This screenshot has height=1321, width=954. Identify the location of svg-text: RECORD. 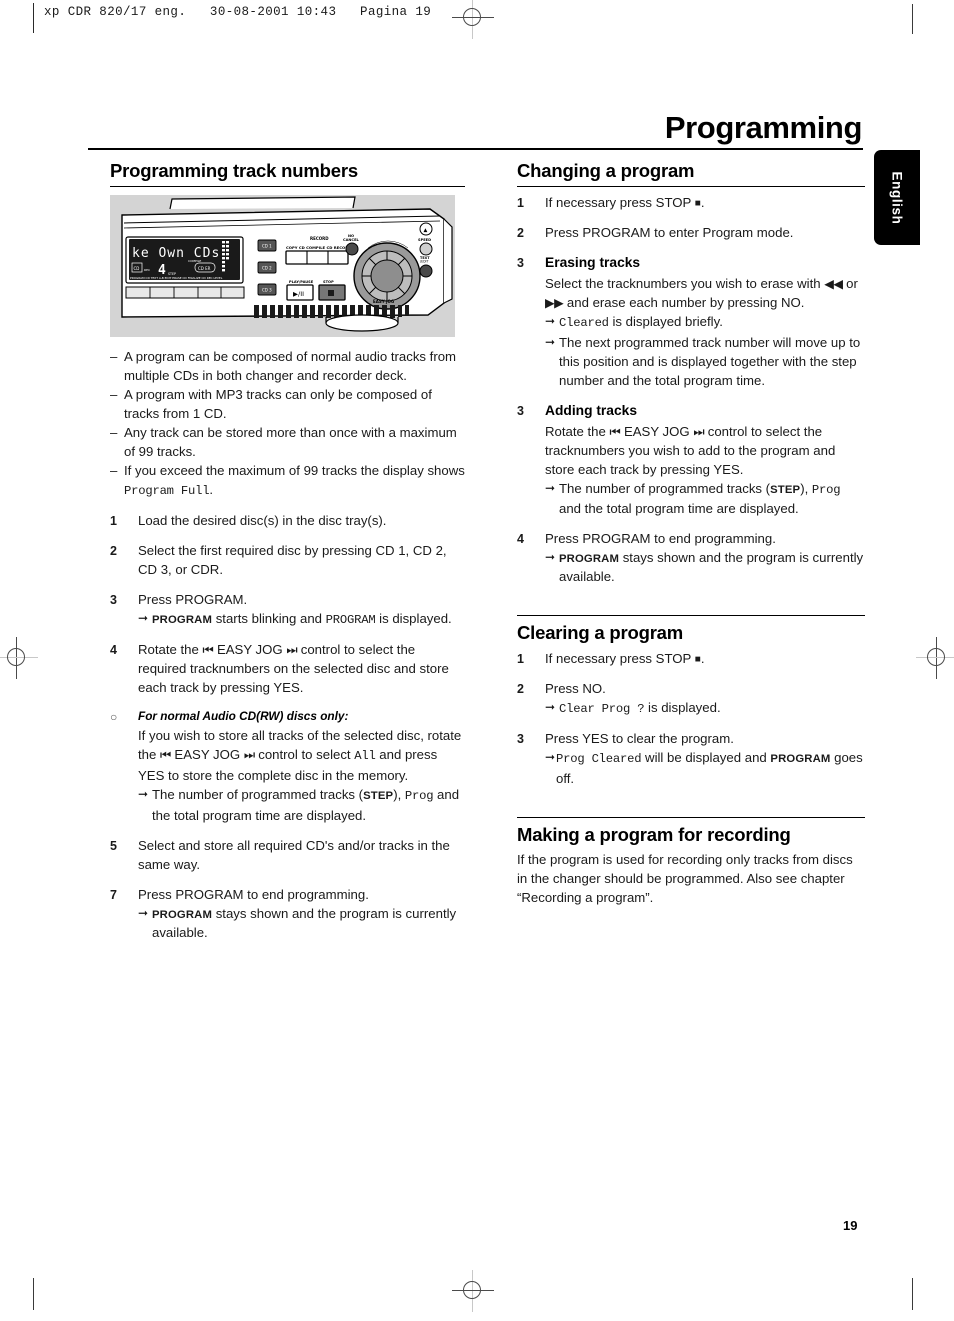
(319, 238).